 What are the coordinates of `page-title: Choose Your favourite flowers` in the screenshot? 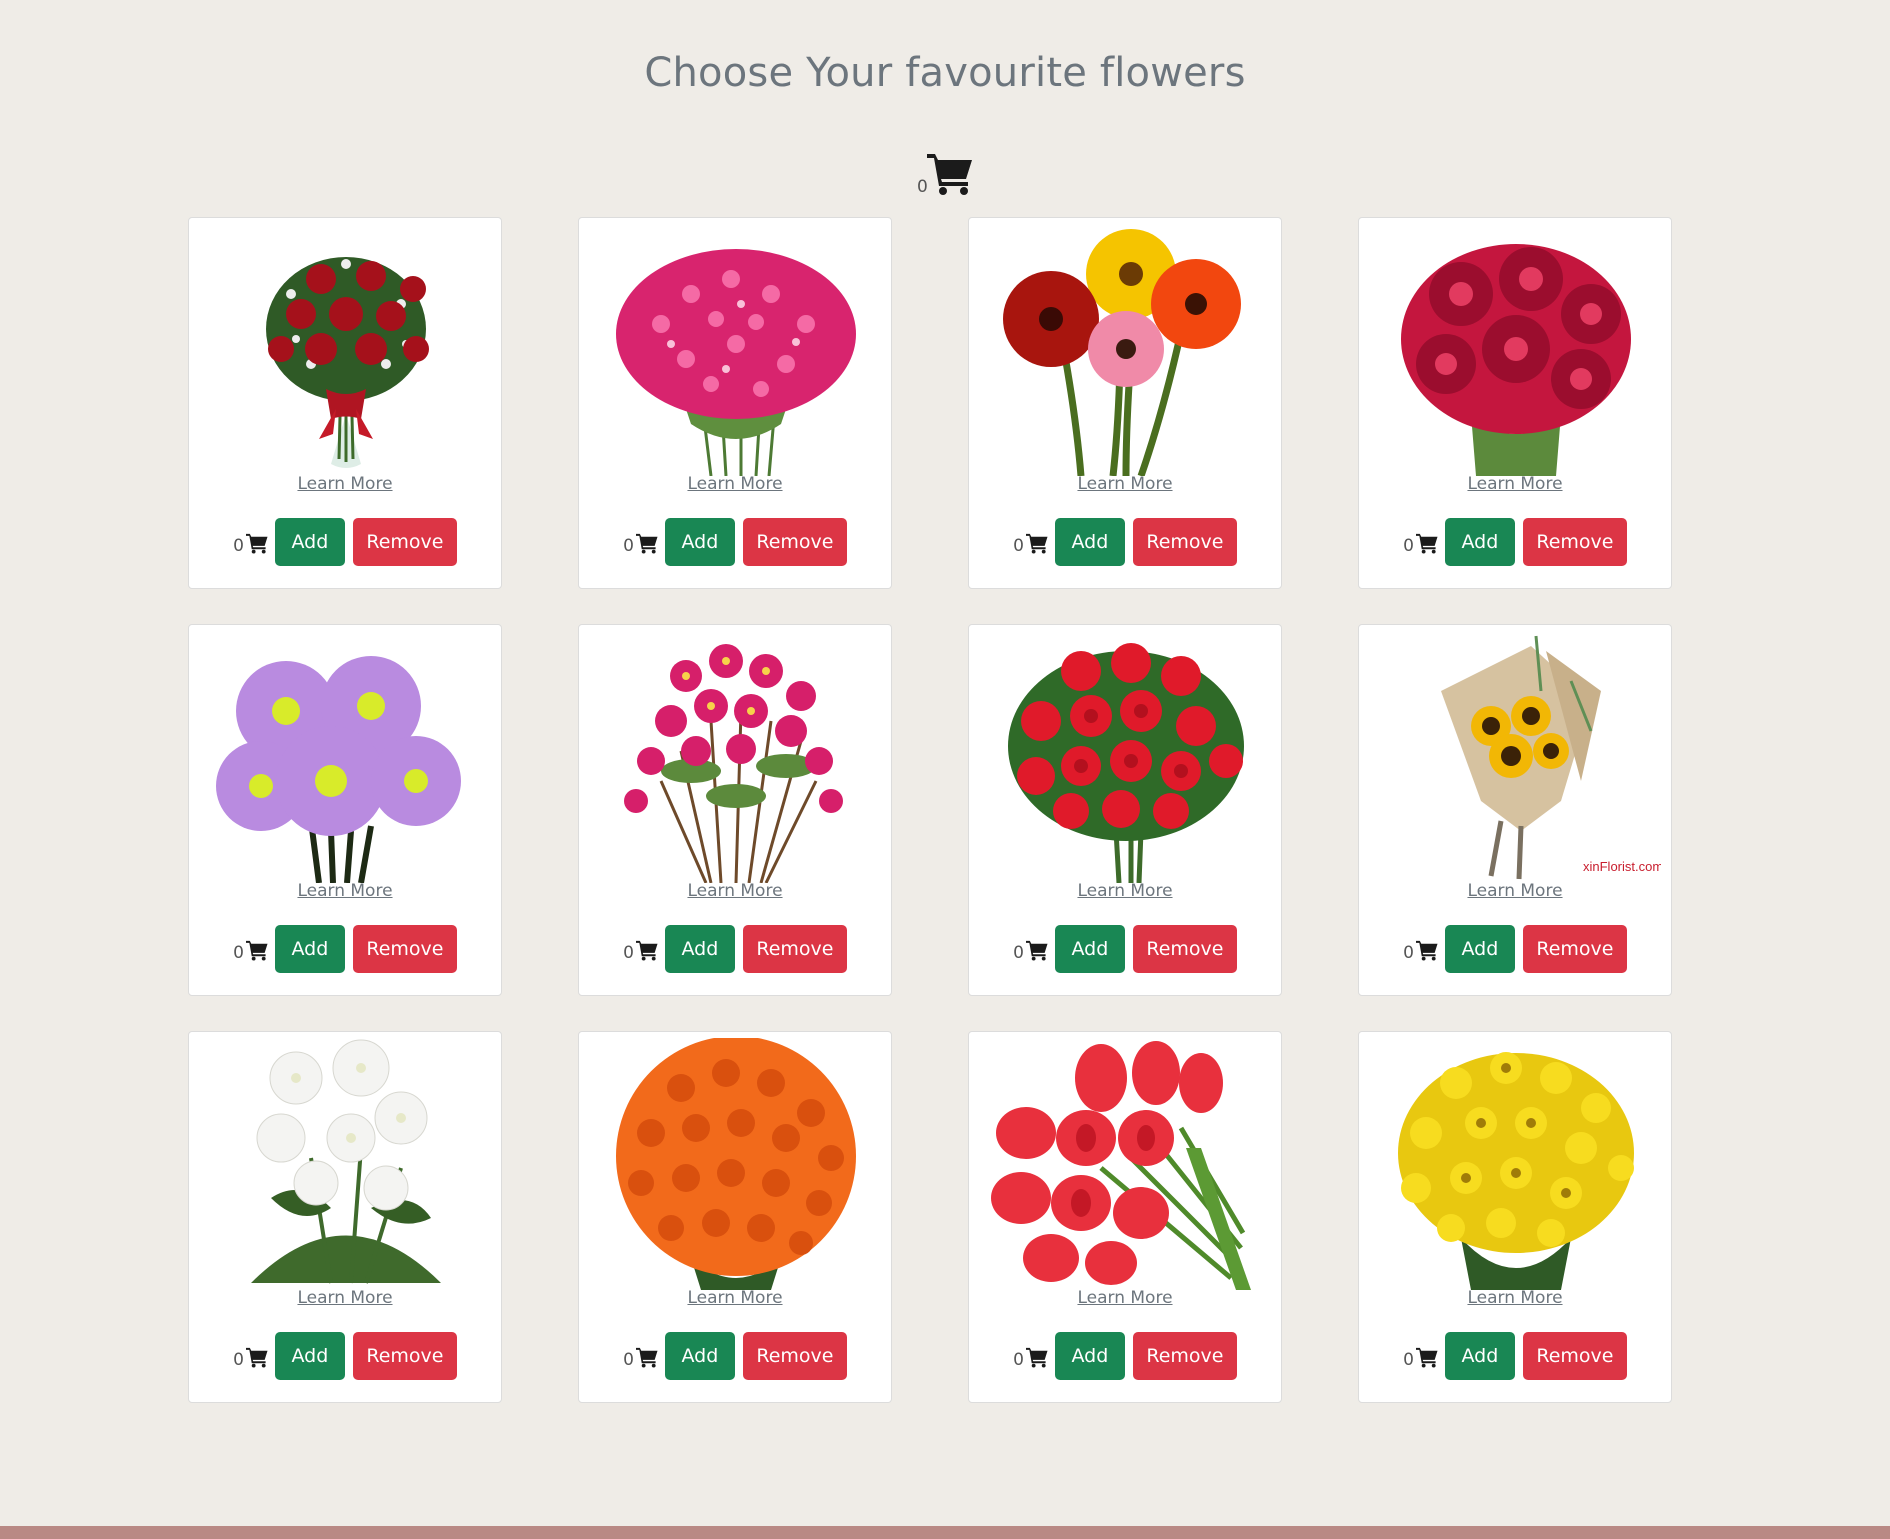 It's located at (945, 73).